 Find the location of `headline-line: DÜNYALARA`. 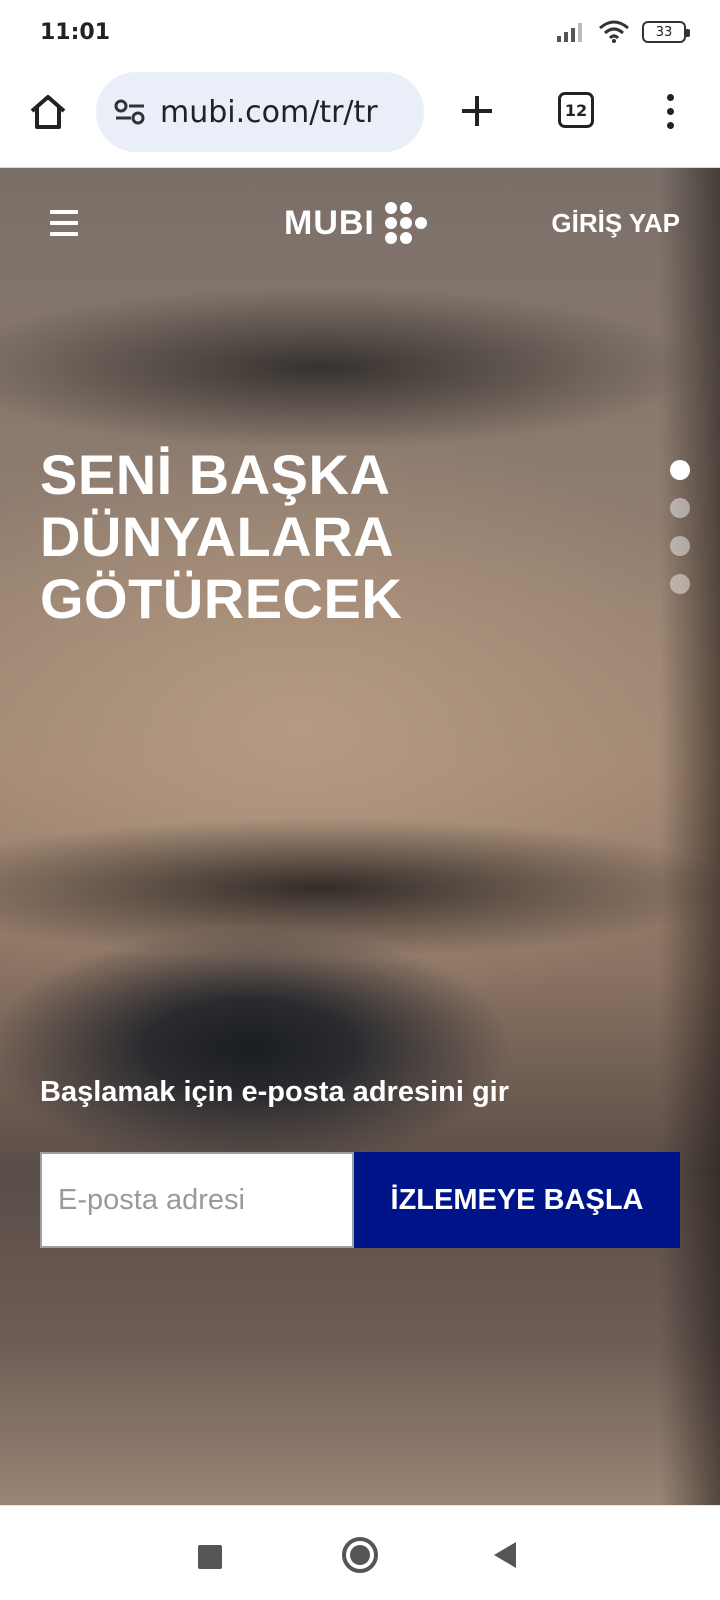

headline-line: DÜNYALARA is located at coordinates (217, 536).